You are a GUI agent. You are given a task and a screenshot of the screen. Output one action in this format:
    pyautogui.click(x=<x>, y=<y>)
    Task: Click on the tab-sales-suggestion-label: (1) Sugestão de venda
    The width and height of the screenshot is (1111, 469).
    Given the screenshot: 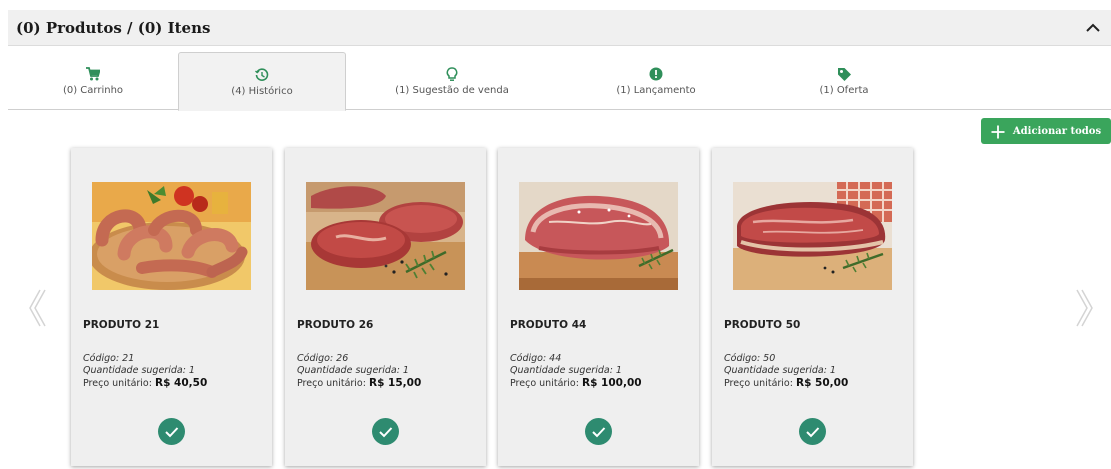 What is the action you would take?
    pyautogui.click(x=452, y=90)
    